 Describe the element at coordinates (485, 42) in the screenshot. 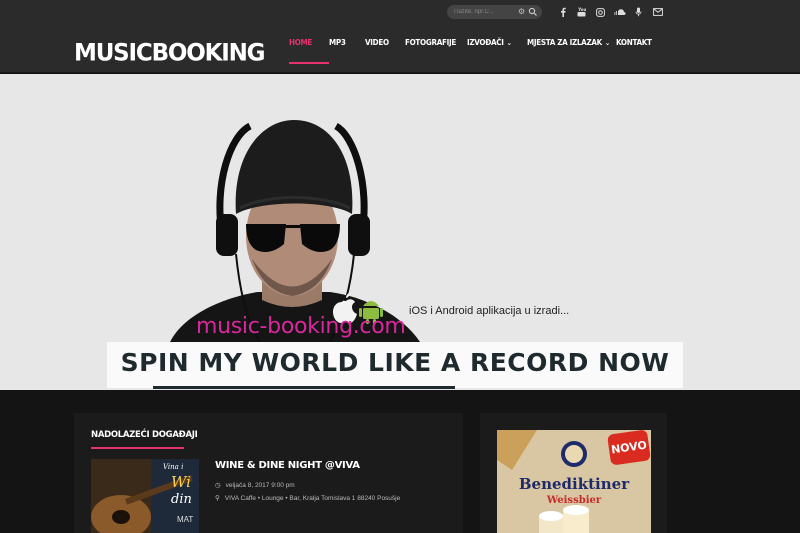

I see `nav-izvodaci-label: IZVOĐAČI` at that location.